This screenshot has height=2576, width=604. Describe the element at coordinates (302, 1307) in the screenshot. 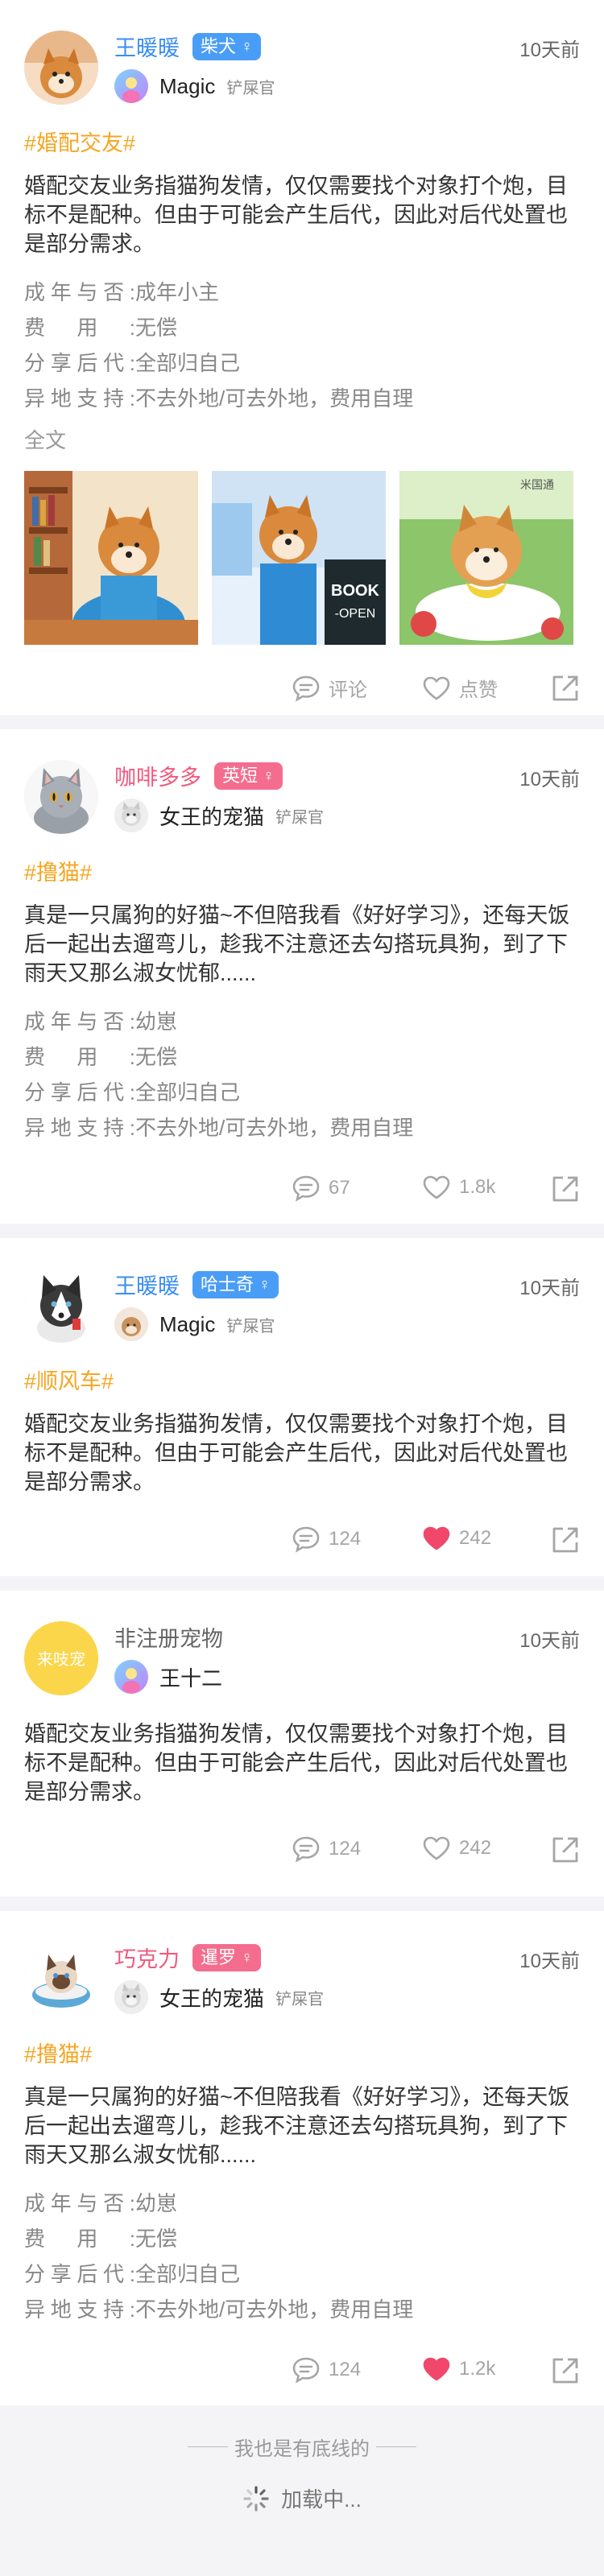

I see `post-header: 王暖暖 哈士奇 ♀ 10天前 Magic 铲屎官` at that location.